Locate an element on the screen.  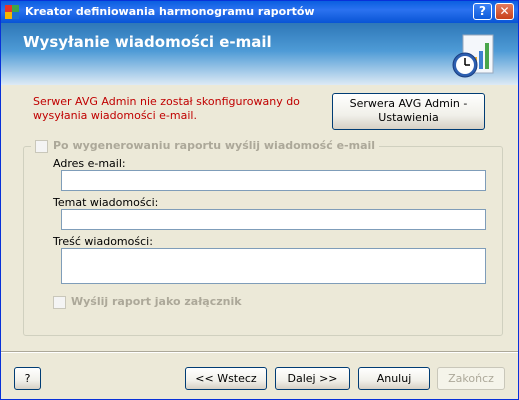
message-body-label: Treść wiadomości: is located at coordinates (103, 241).